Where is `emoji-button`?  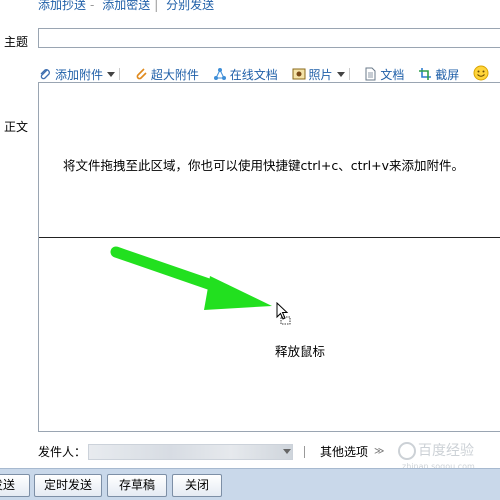 emoji-button is located at coordinates (482, 73).